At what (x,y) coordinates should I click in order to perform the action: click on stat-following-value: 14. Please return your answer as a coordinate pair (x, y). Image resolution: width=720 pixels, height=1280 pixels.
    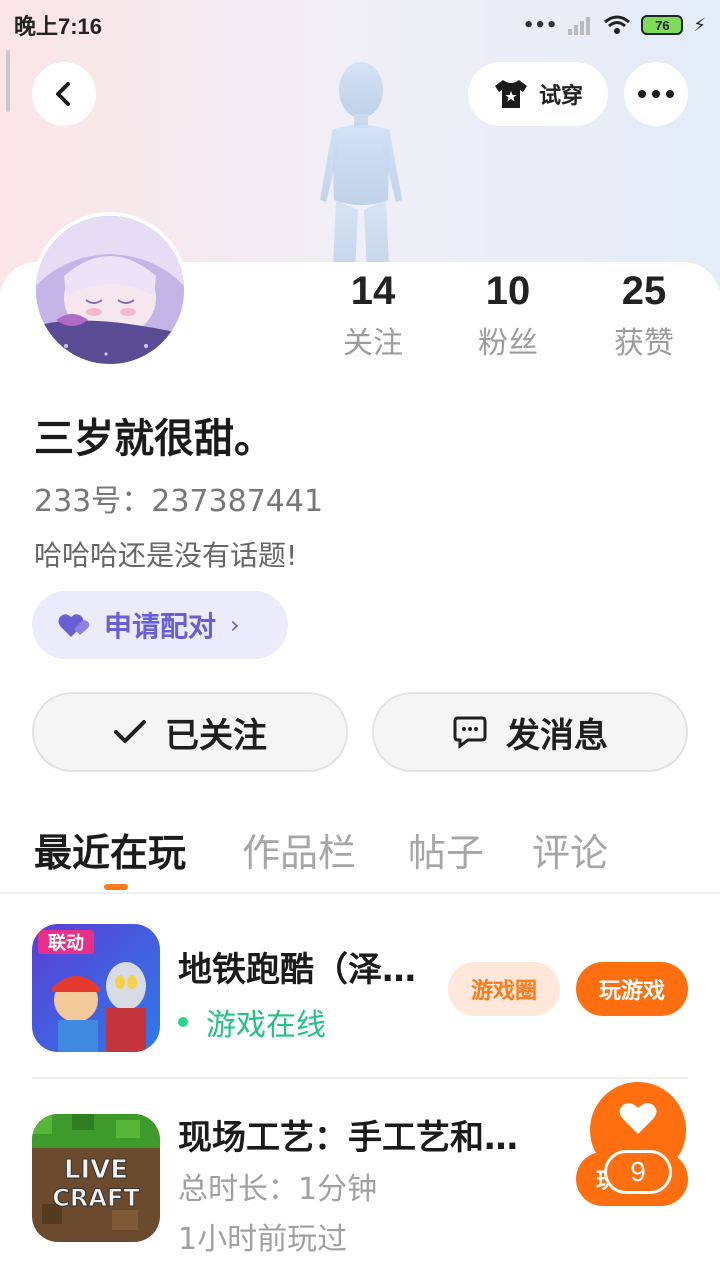
    Looking at the image, I should click on (373, 291).